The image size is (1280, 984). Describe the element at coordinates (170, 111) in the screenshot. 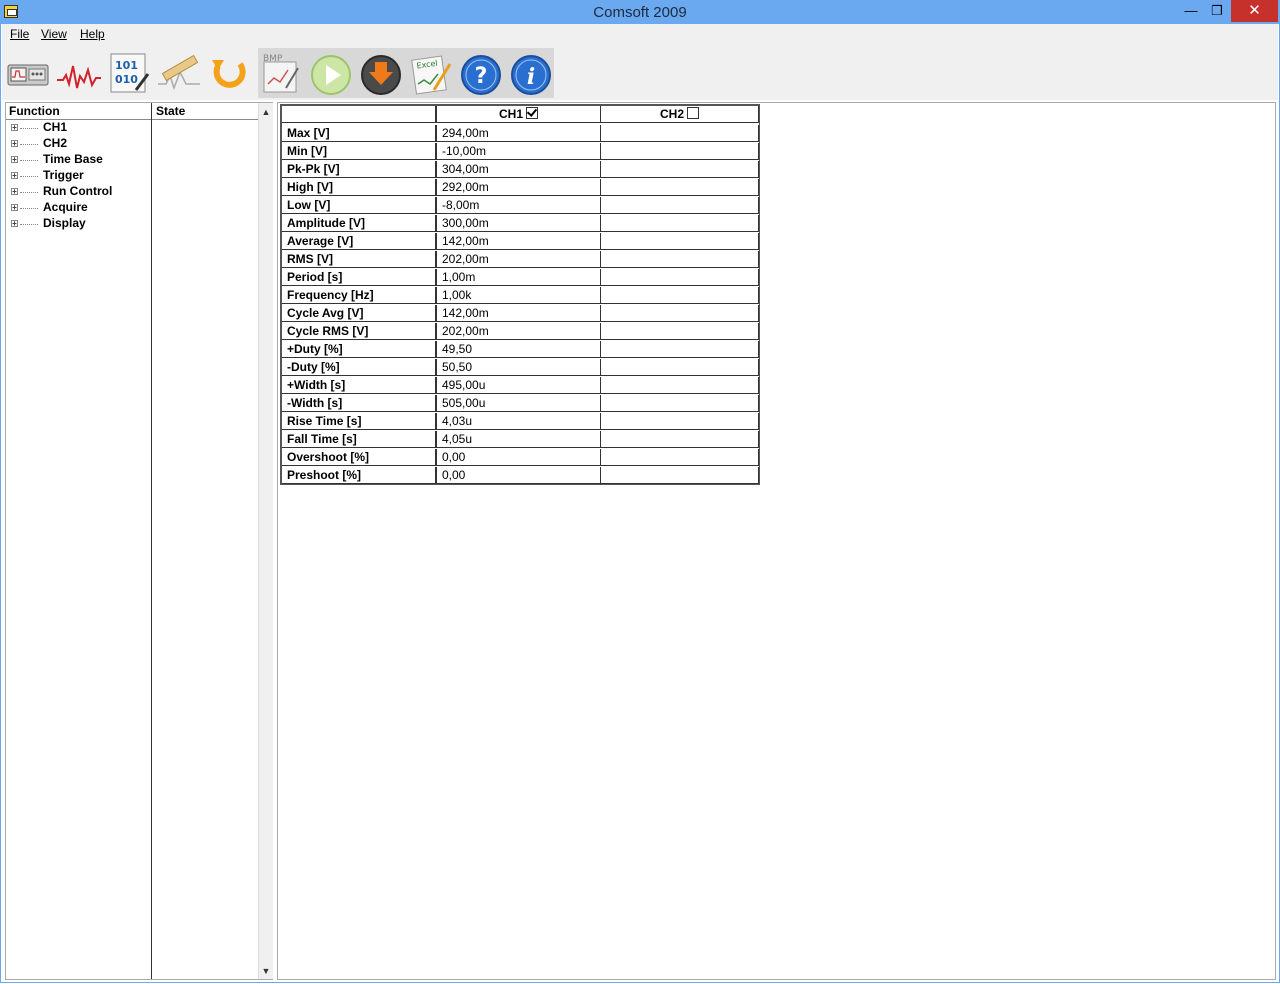

I see `tree-column-state: State` at that location.